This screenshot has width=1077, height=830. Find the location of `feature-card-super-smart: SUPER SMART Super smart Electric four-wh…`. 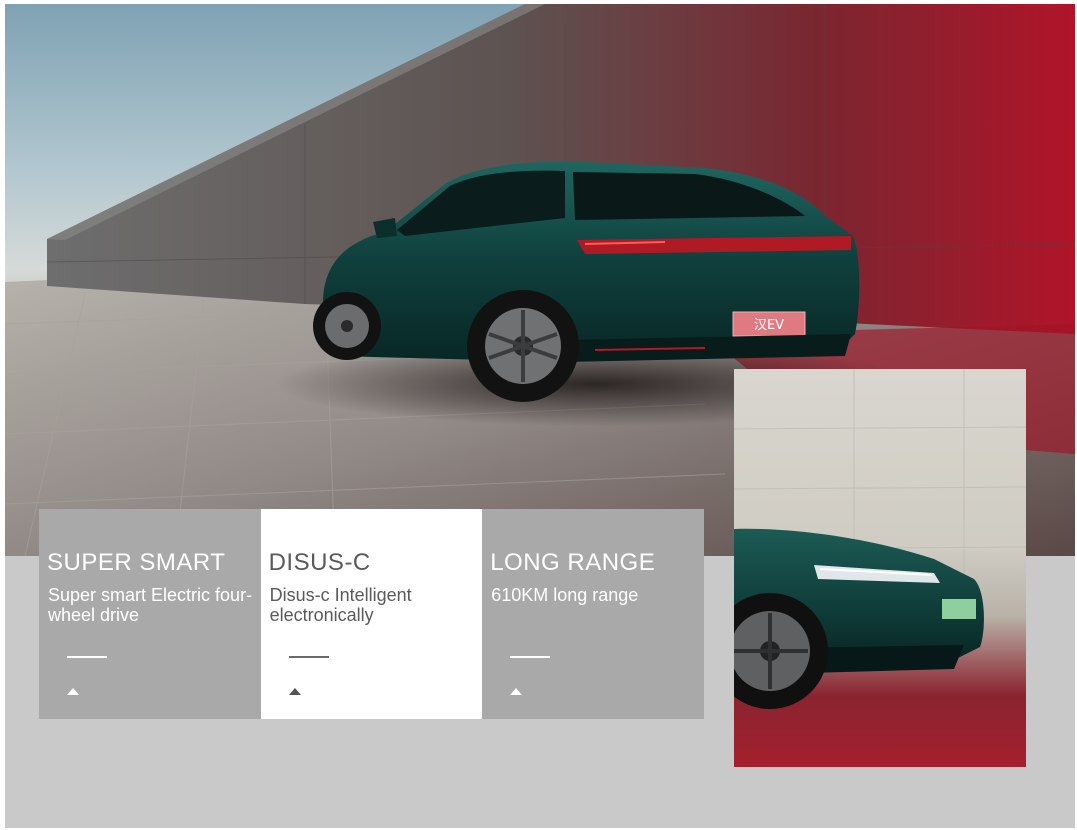

feature-card-super-smart: SUPER SMART Super smart Electric four-wh… is located at coordinates (150, 614).